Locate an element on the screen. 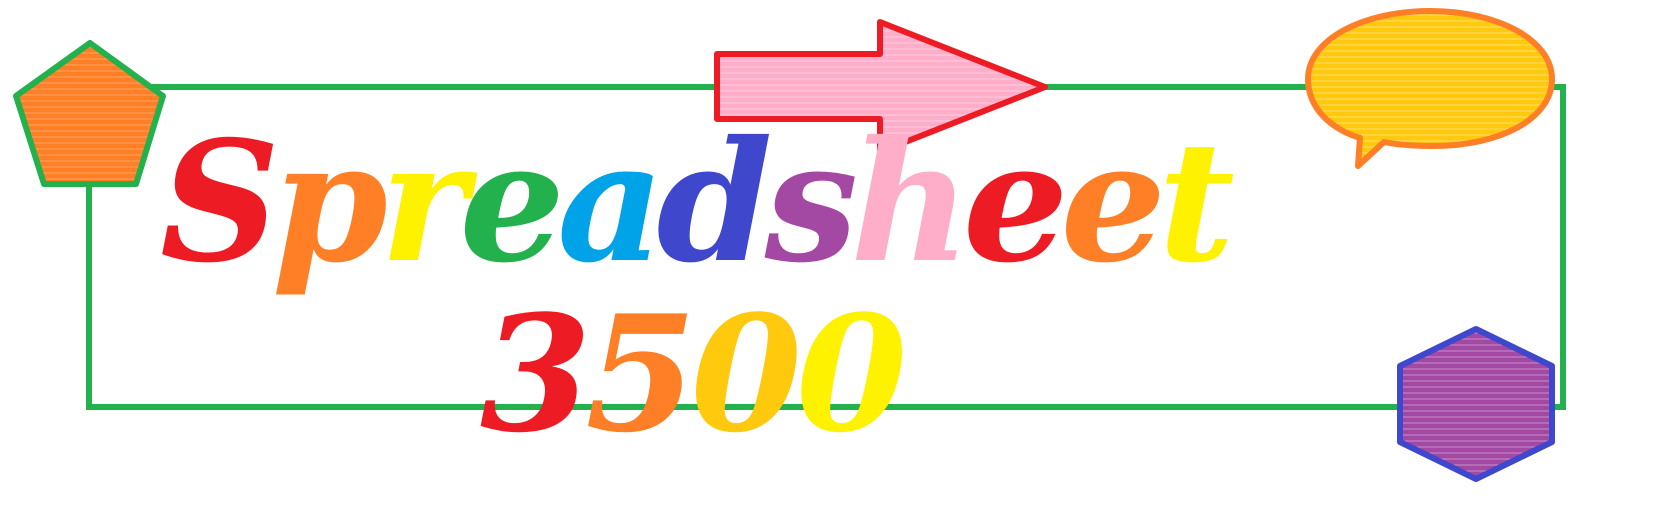 Image resolution: width=1653 pixels, height=523 pixels. logo-letter-3: e is located at coordinates (512, 202).